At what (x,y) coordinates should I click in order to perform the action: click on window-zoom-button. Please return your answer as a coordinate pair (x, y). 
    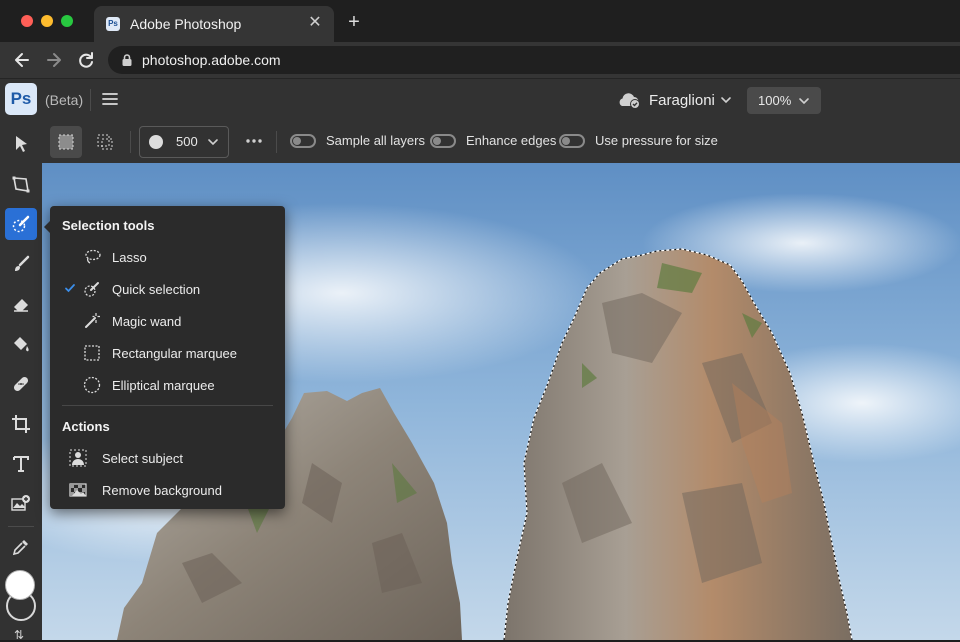
    Looking at the image, I should click on (67, 21).